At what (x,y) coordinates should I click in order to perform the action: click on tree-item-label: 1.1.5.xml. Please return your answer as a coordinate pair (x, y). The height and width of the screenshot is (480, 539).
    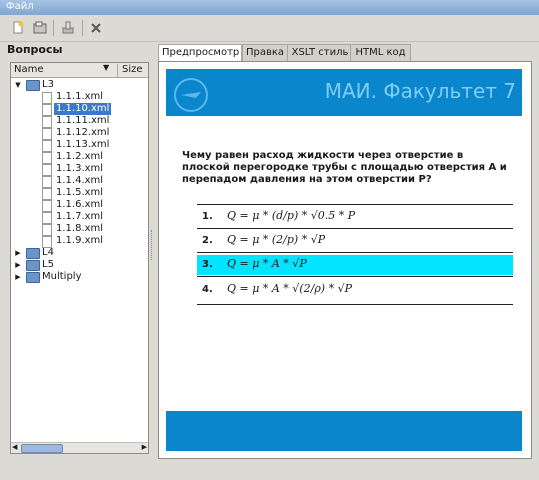
    Looking at the image, I should click on (80, 192).